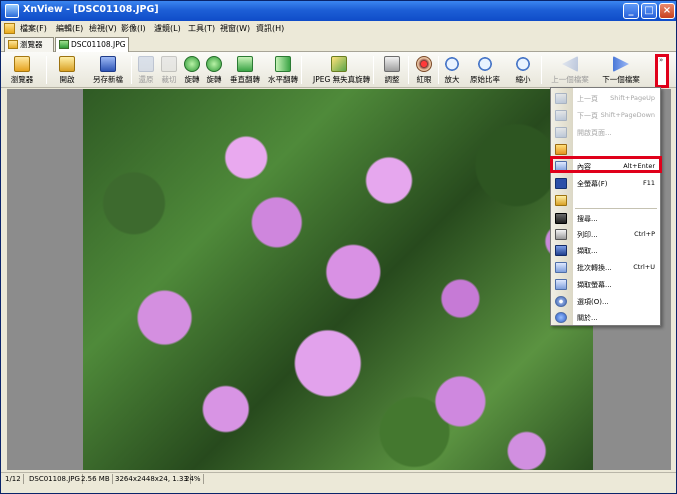  I want to click on status-dimensions: 3264x2448x24, 1.33, so click(152, 479).